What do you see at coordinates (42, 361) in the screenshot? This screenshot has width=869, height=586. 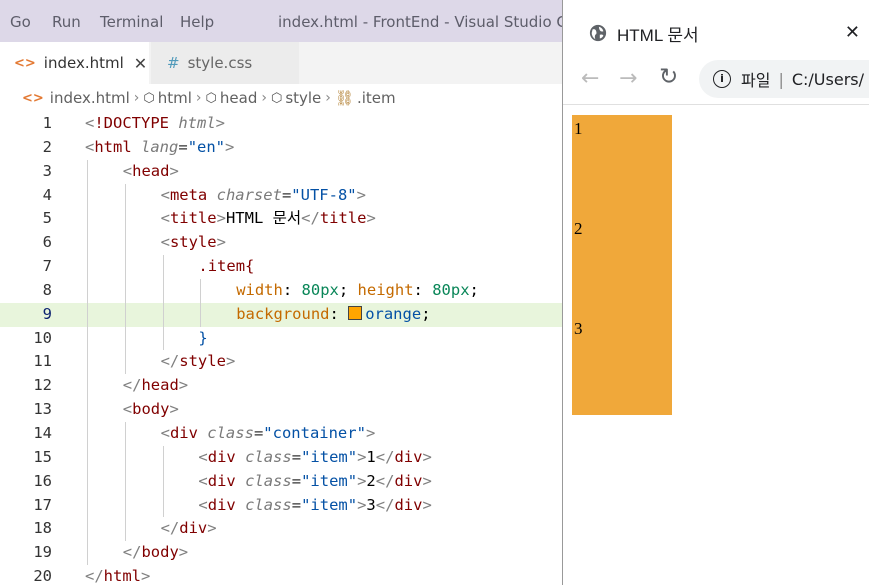 I see `line-number: 11` at bounding box center [42, 361].